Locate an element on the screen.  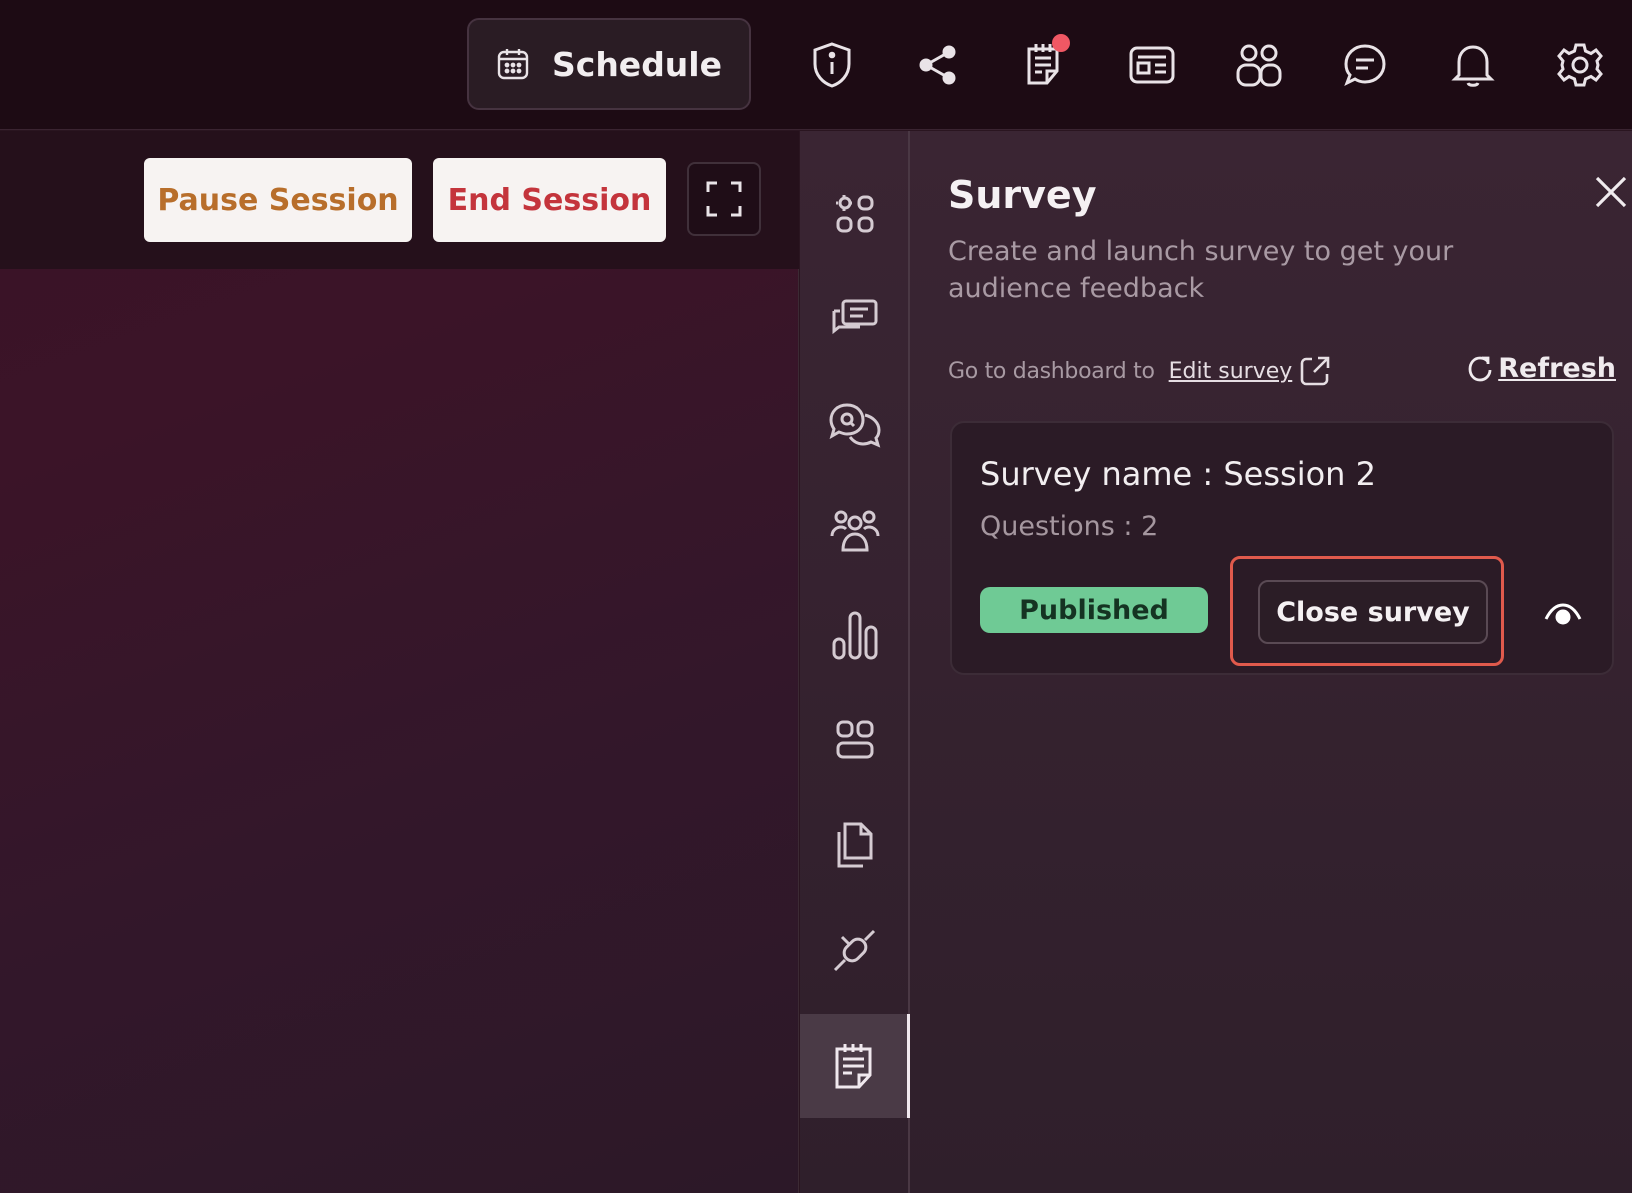
notes-icon is located at coordinates (1045, 63).